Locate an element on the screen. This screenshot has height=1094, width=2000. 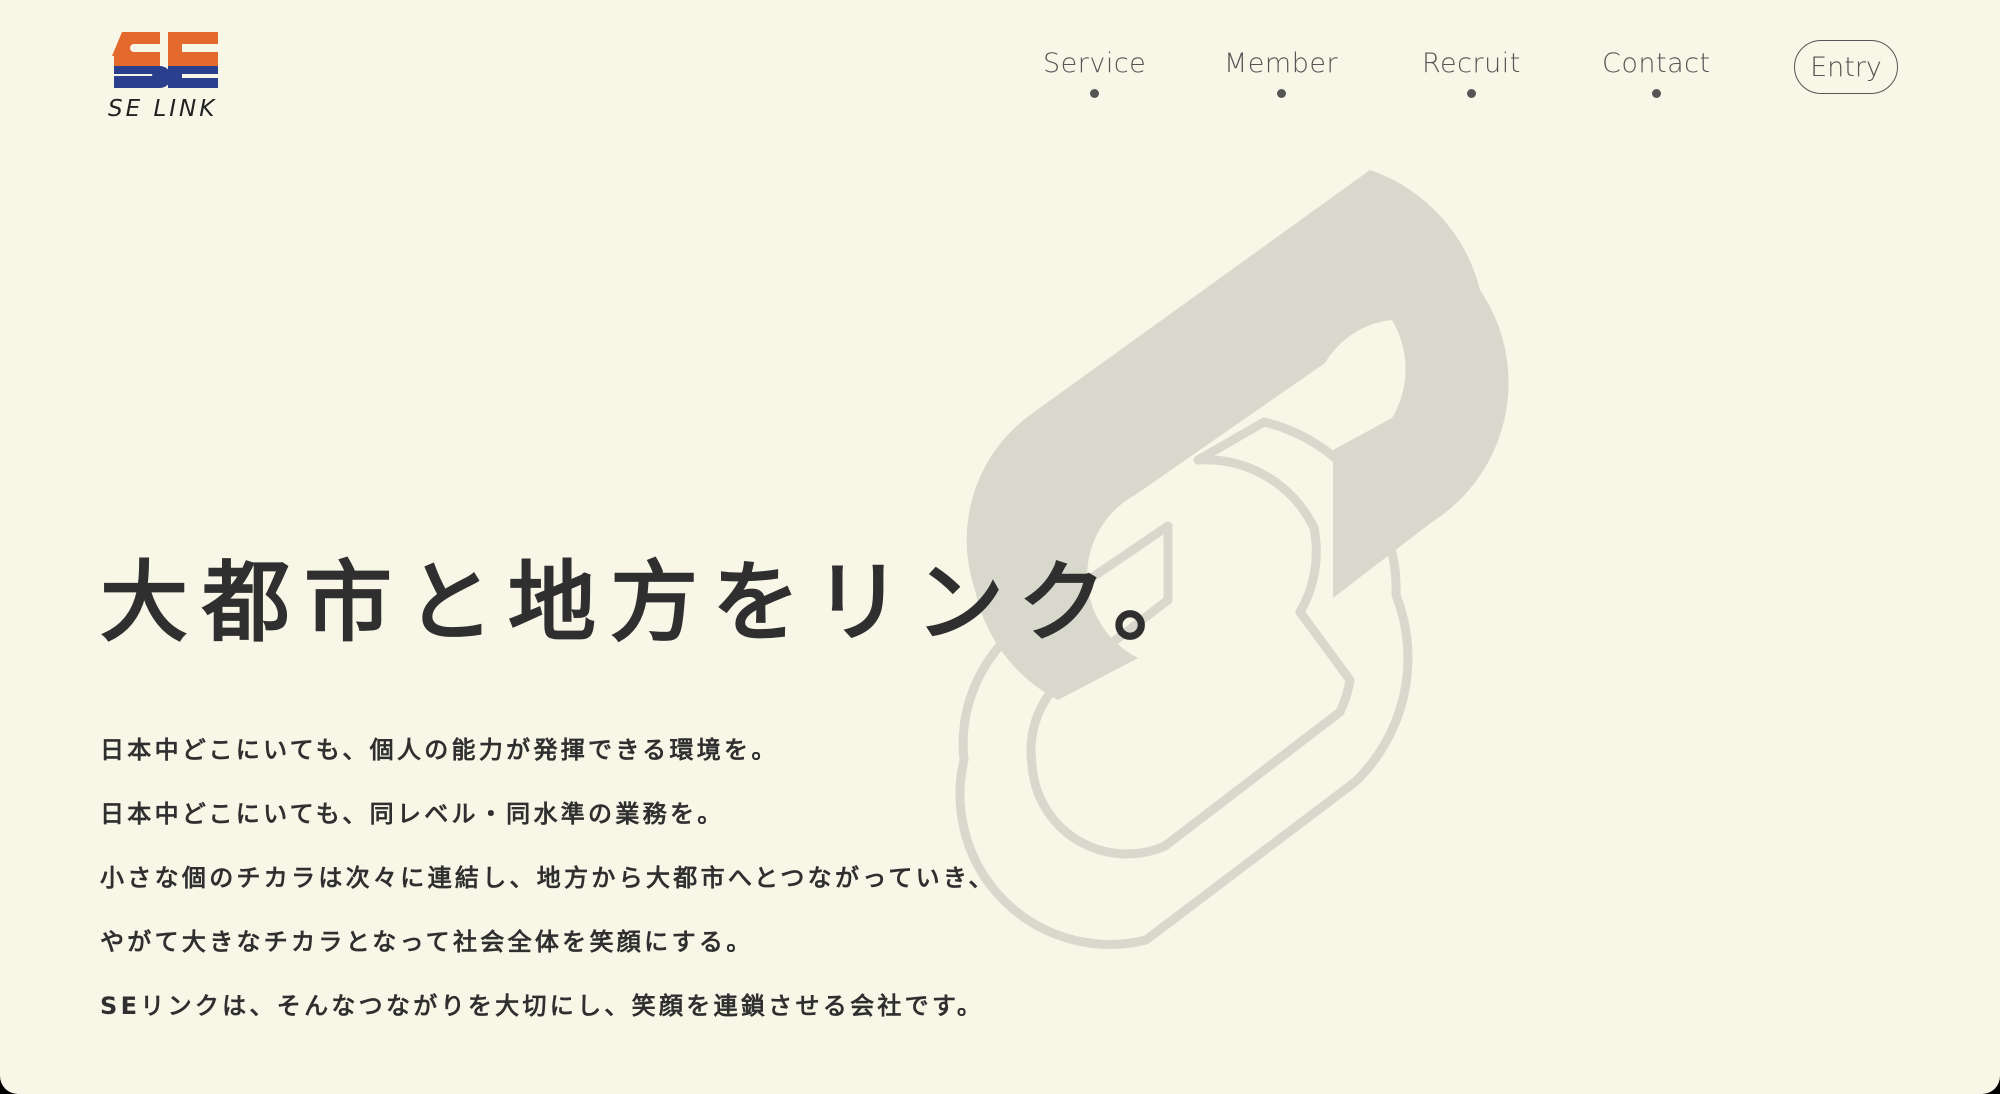
hero-title: 大都市と地方をリンク。 is located at coordinates (657, 602).